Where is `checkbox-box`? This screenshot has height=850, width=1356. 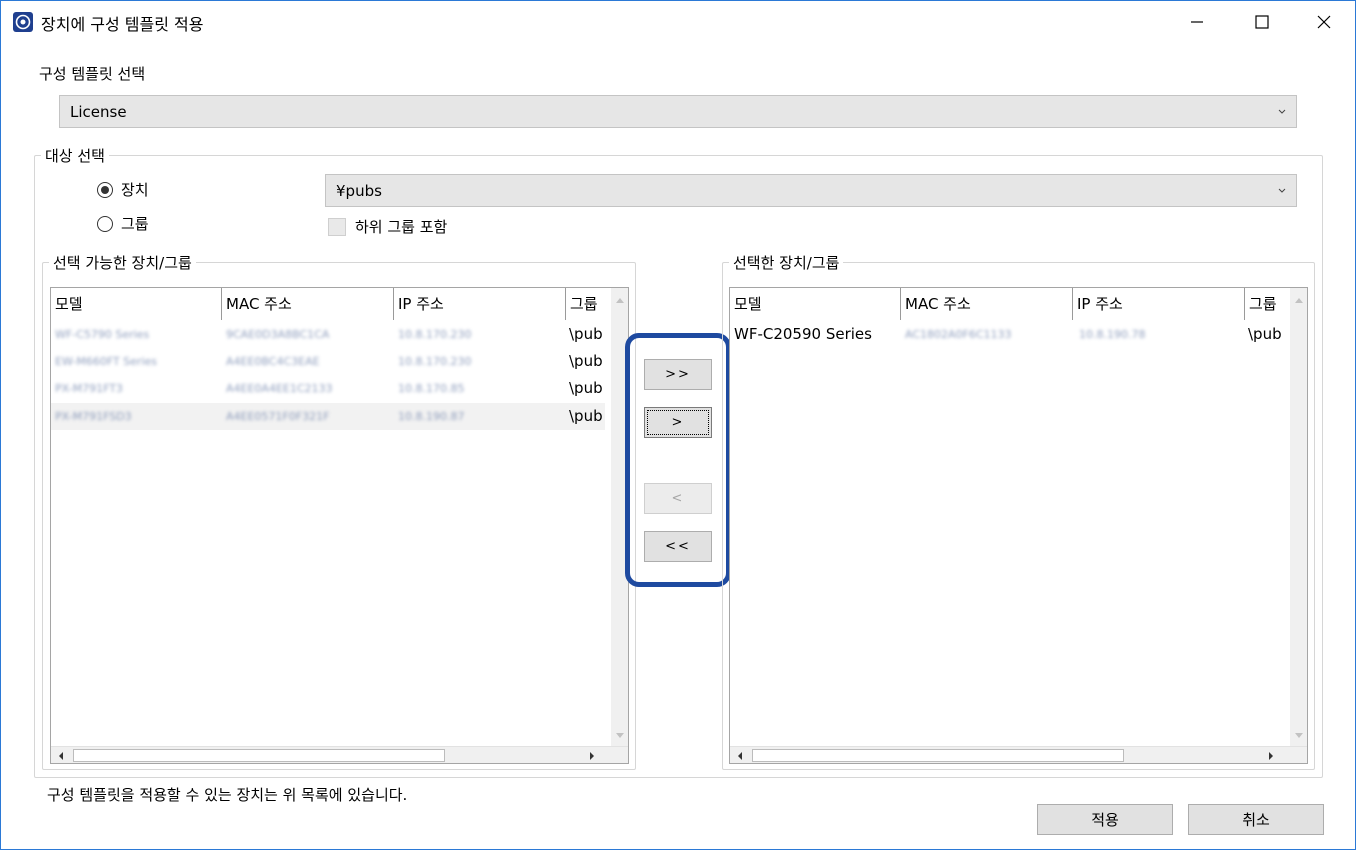 checkbox-box is located at coordinates (337, 226).